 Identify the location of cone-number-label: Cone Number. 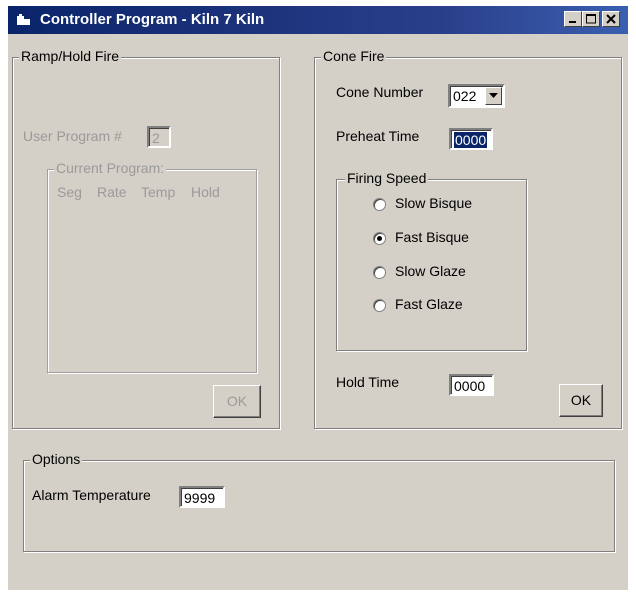
(380, 92).